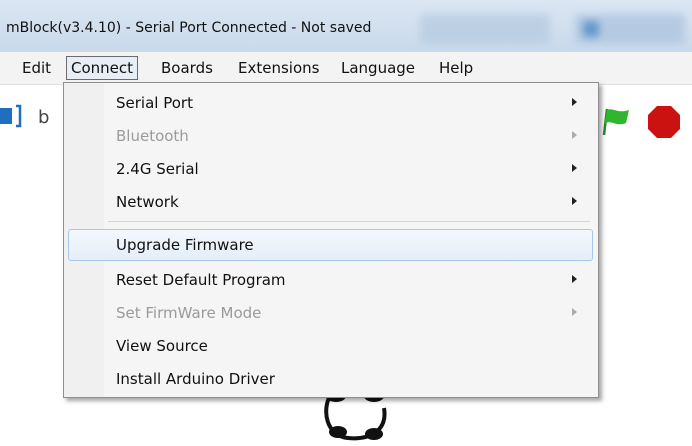 The width and height of the screenshot is (692, 446). What do you see at coordinates (278, 68) in the screenshot?
I see `menu-extensions: Extensions` at bounding box center [278, 68].